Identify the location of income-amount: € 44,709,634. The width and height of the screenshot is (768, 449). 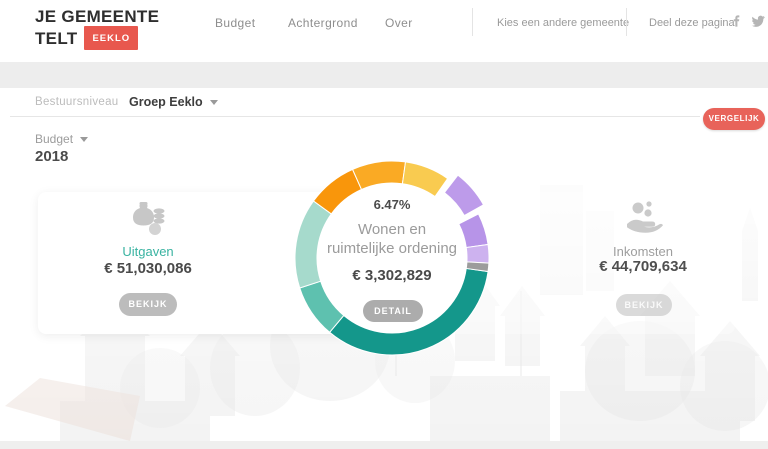
(643, 266).